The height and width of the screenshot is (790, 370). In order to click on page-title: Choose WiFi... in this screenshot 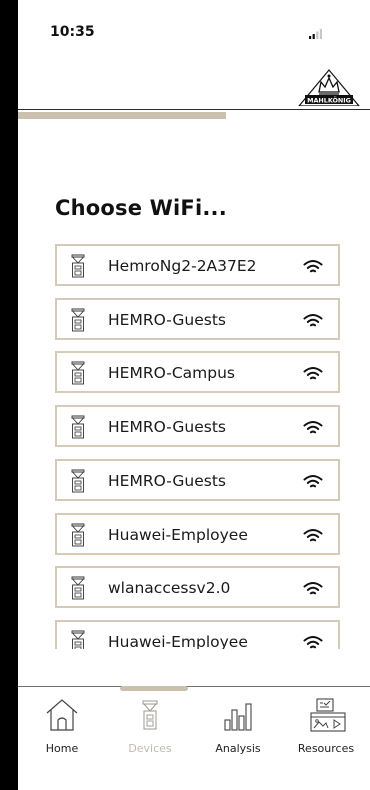, I will do `click(141, 208)`.